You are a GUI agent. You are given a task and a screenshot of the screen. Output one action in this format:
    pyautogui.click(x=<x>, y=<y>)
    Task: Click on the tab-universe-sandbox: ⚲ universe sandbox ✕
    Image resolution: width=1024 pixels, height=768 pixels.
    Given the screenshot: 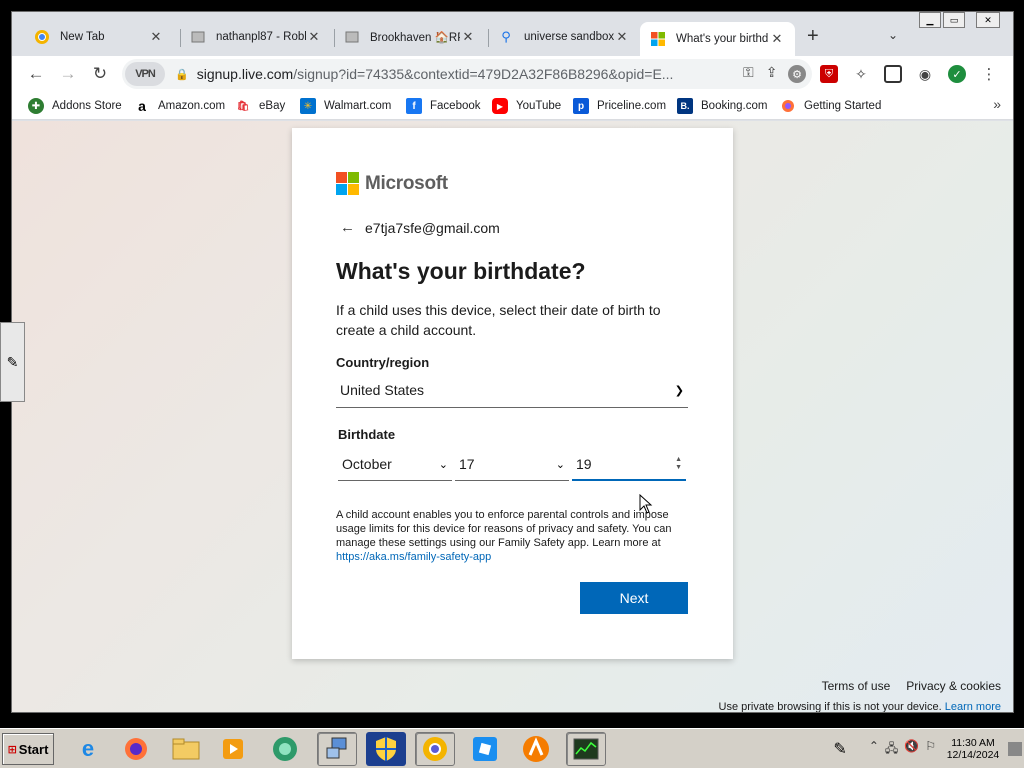 What is the action you would take?
    pyautogui.click(x=564, y=37)
    